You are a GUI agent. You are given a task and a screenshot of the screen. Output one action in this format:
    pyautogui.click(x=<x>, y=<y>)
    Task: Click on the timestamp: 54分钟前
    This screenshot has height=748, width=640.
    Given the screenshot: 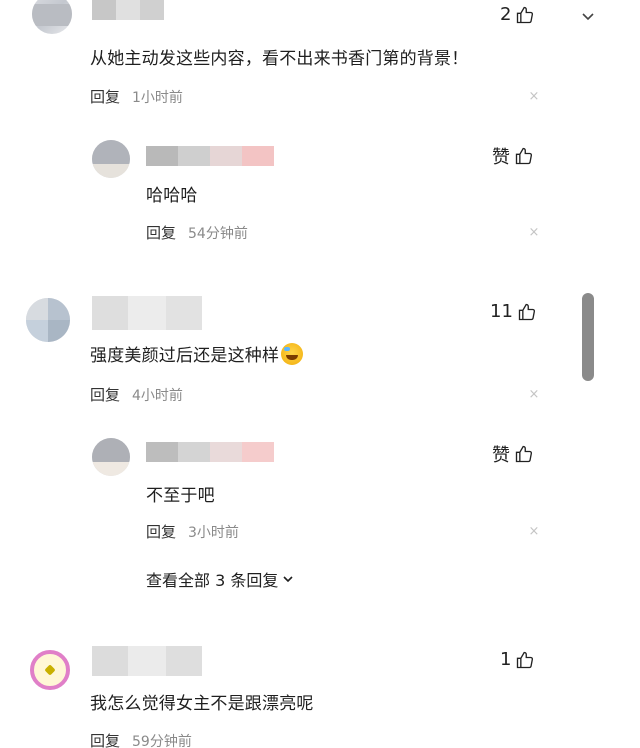 What is the action you would take?
    pyautogui.click(x=218, y=233)
    